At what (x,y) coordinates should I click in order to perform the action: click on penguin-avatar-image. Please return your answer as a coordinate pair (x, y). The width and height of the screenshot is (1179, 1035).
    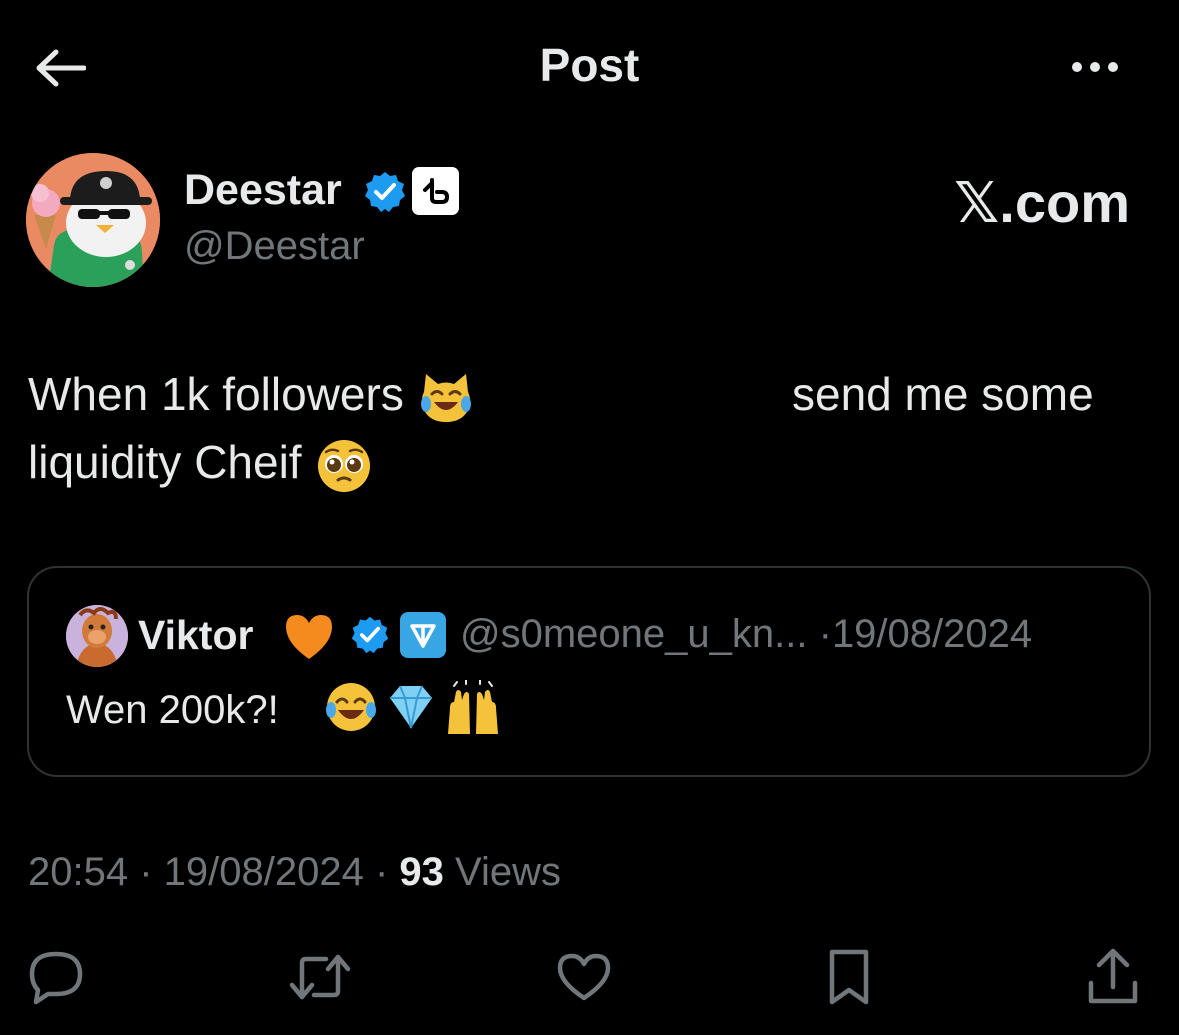
    Looking at the image, I should click on (93, 220).